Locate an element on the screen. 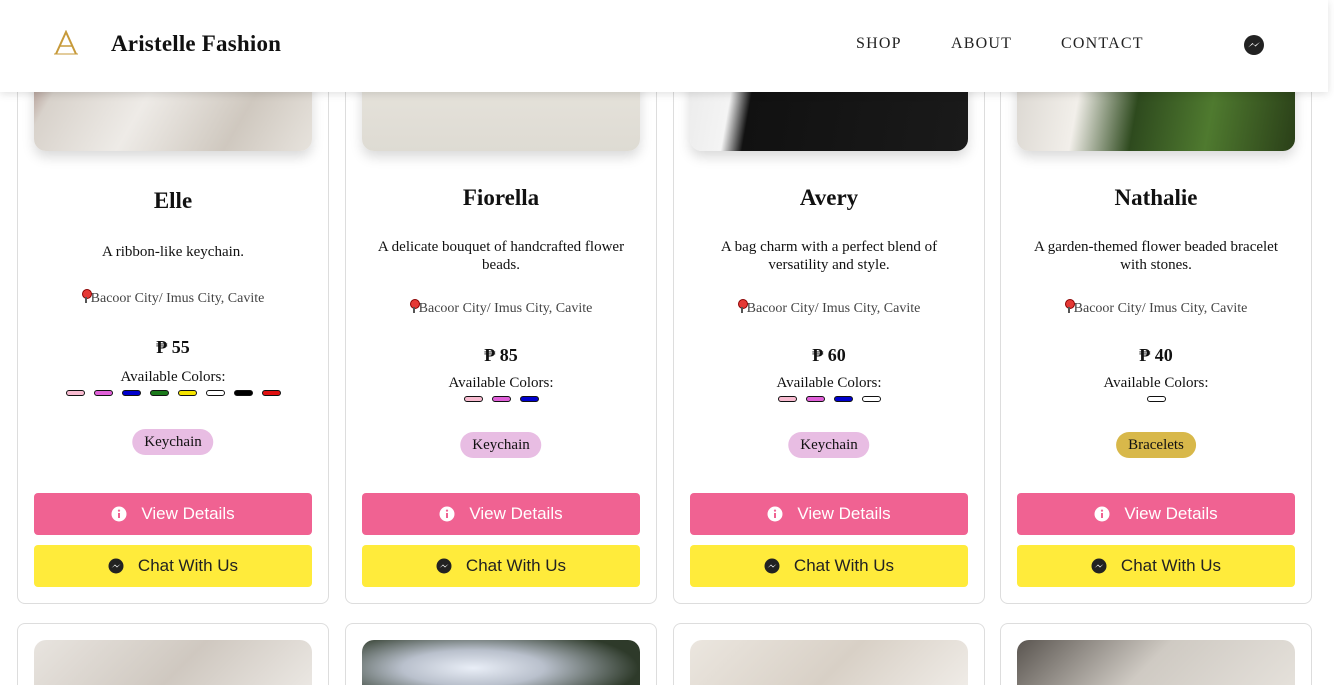 The height and width of the screenshot is (685, 1334). category-tag: Bracelets is located at coordinates (1156, 445).